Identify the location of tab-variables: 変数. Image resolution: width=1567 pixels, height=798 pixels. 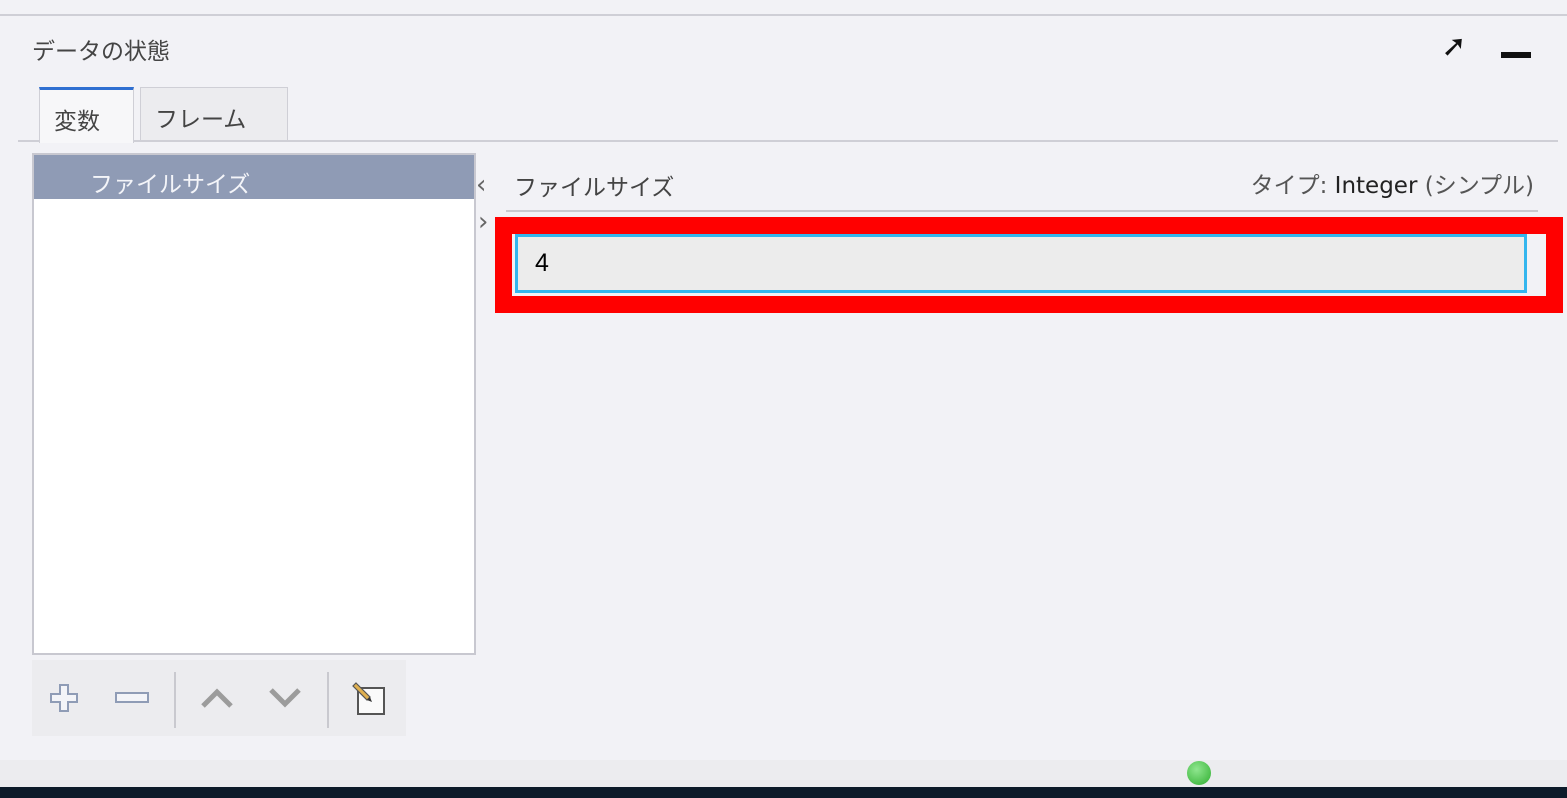
(86, 115).